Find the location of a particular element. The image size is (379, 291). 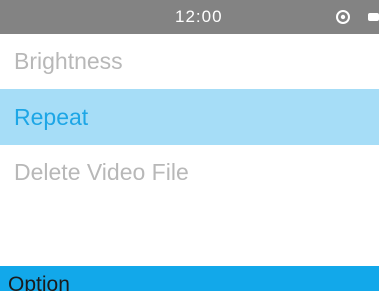

menu-item-label: Brightness is located at coordinates (68, 60).